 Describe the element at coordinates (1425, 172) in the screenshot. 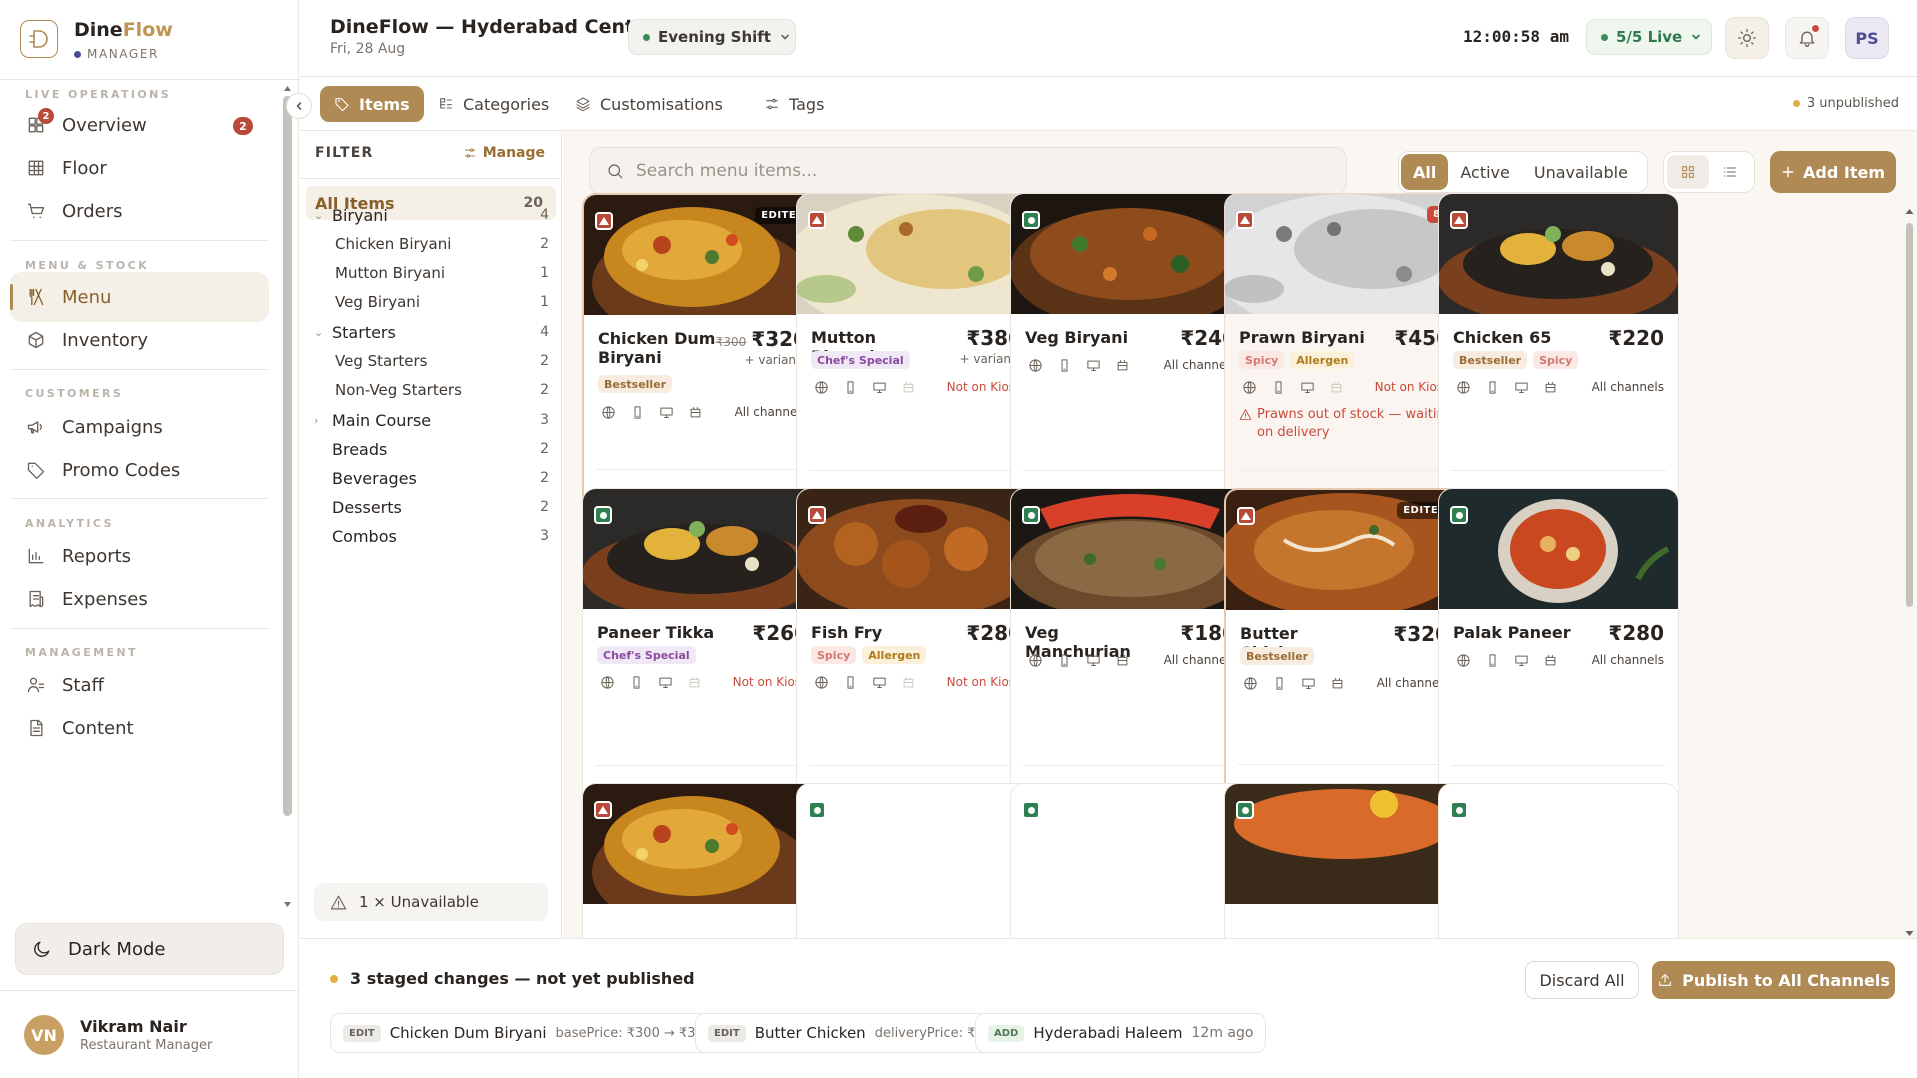

I see `filter-all-button: All` at that location.